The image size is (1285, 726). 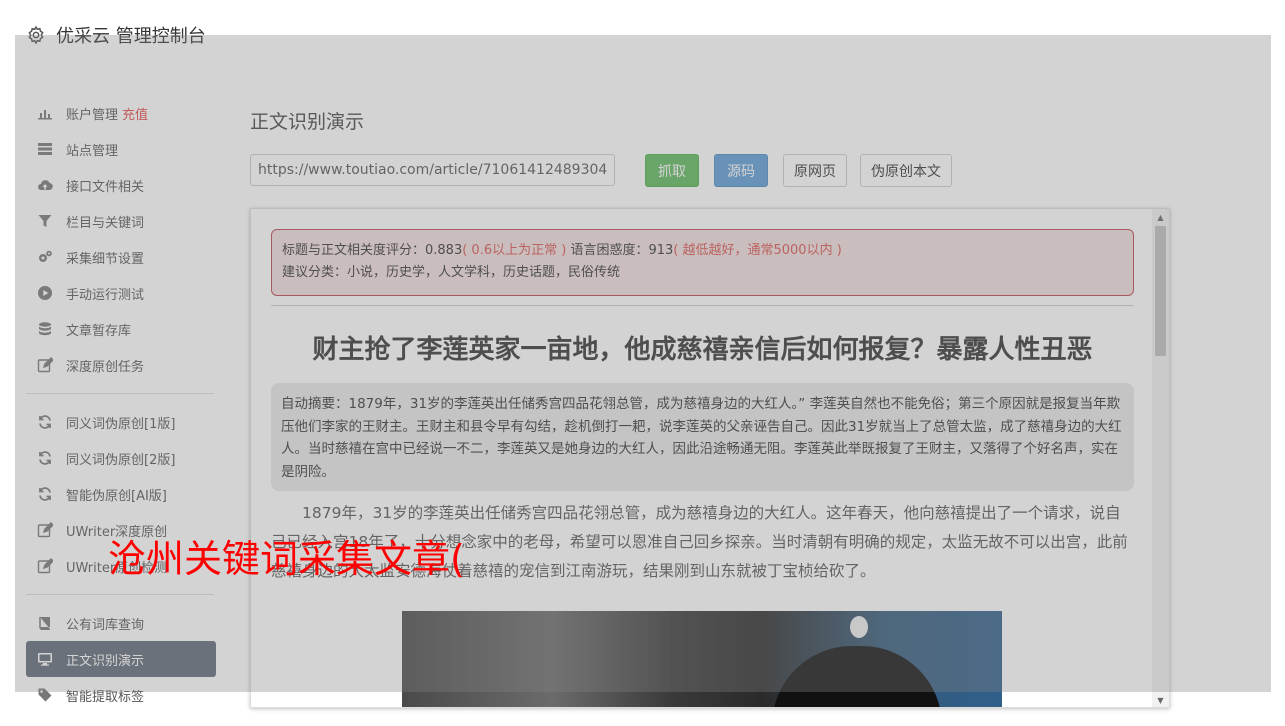 I want to click on sidebar-item-columns-keywords: 栏目与关键词, so click(x=121, y=221).